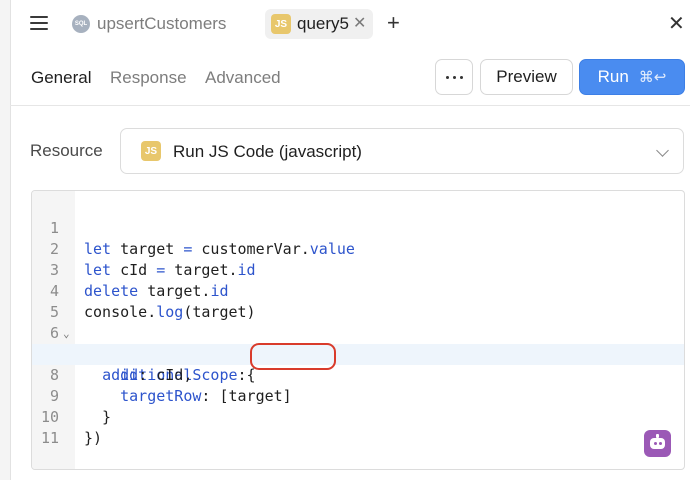 This screenshot has width=690, height=480. I want to click on preview-button: Preview, so click(526, 77).